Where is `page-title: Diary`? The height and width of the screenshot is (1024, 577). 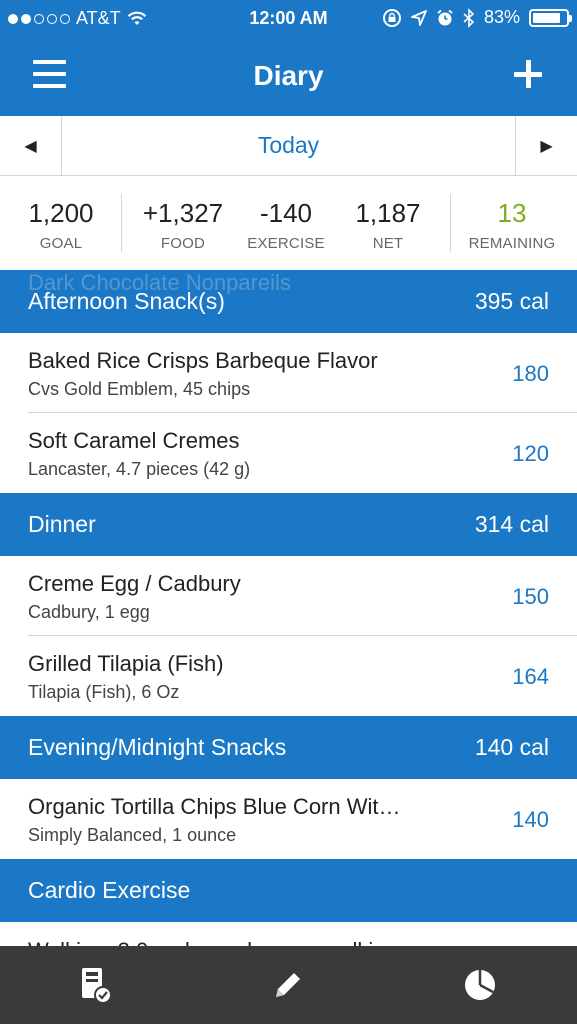 page-title: Diary is located at coordinates (288, 75).